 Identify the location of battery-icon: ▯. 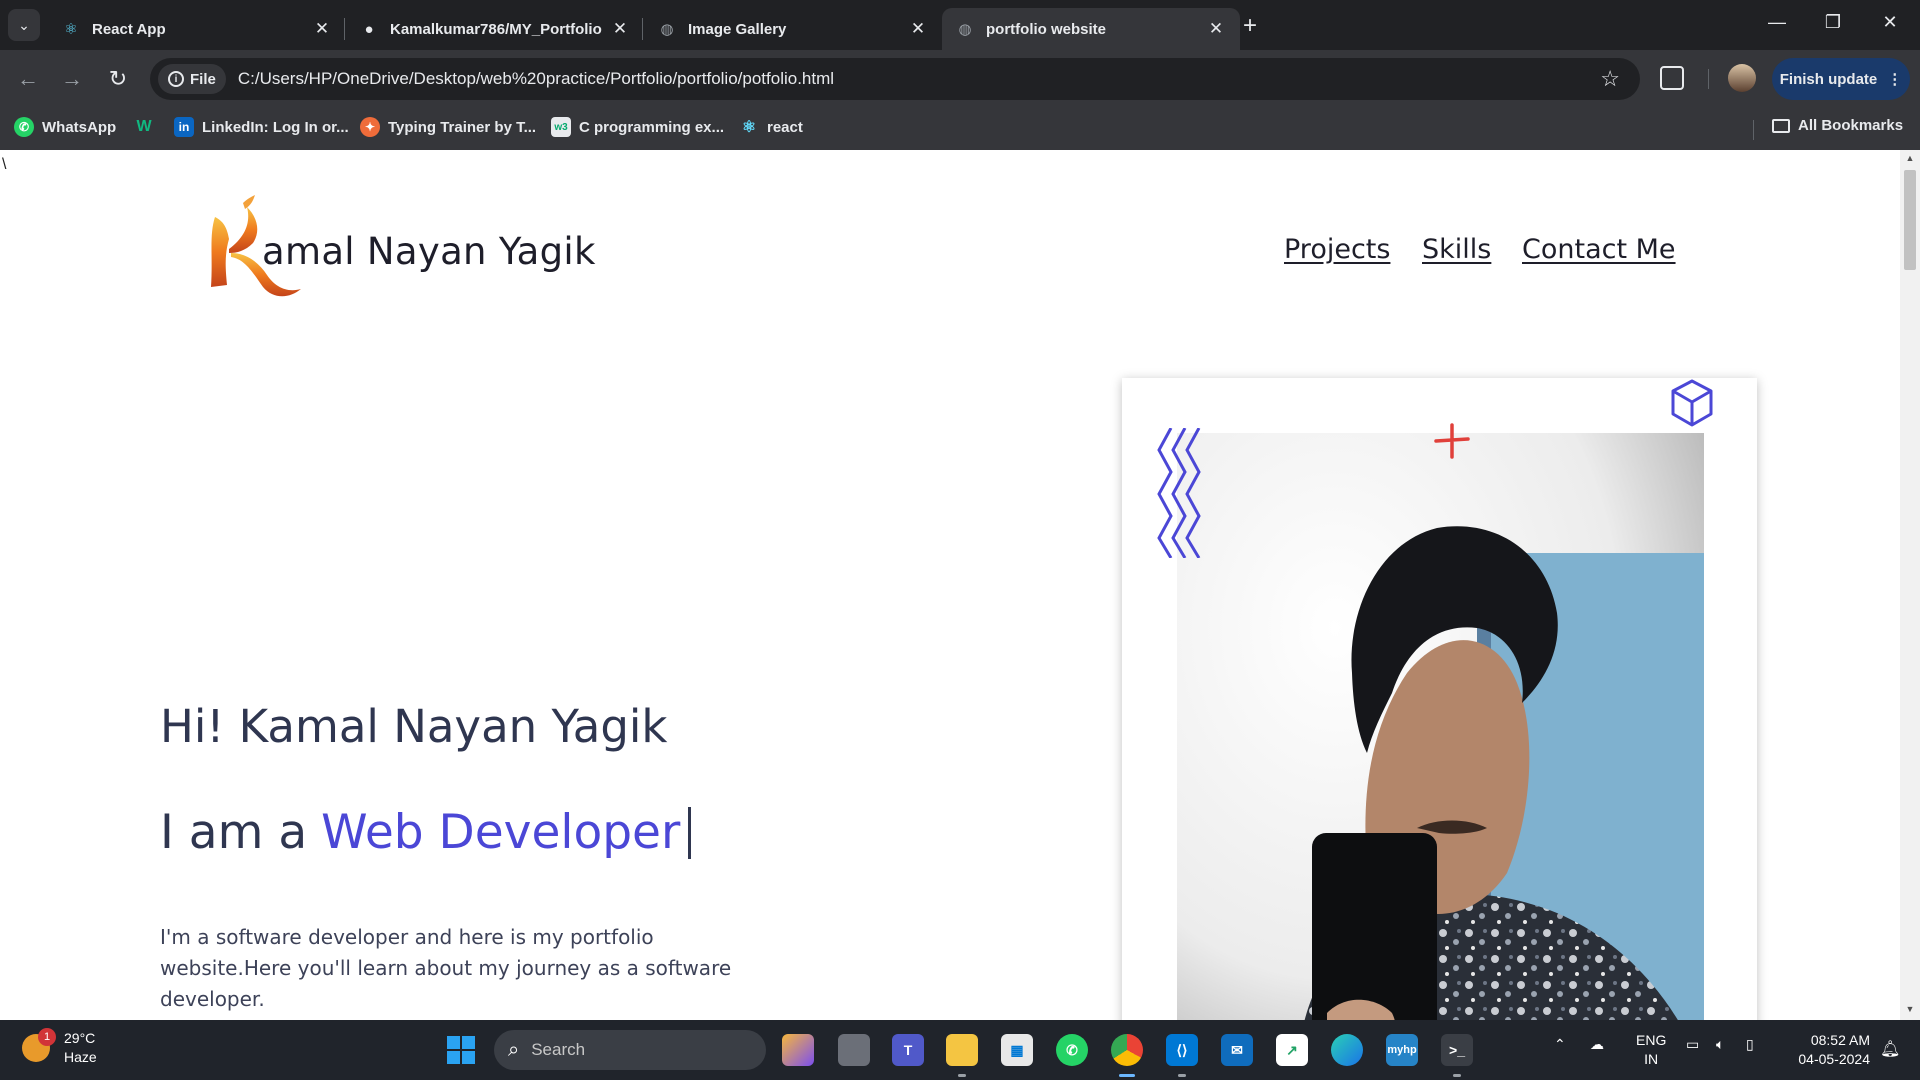
(1750, 1044).